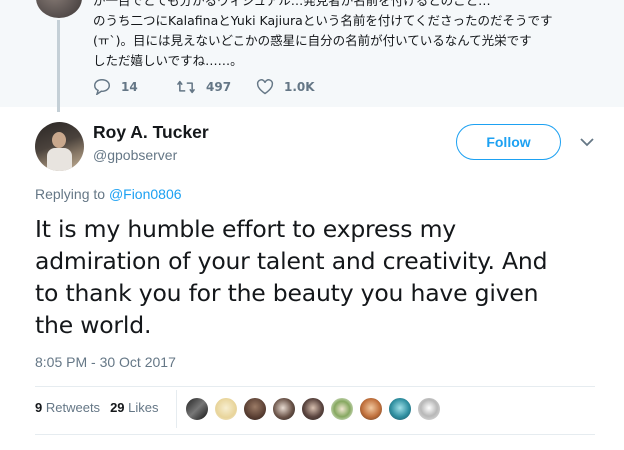  Describe the element at coordinates (58, 66) in the screenshot. I see `thread-connector` at that location.